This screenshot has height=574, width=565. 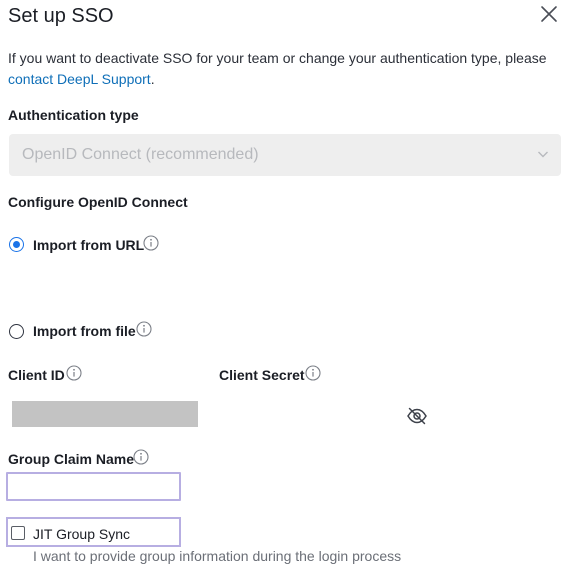 What do you see at coordinates (16, 244) in the screenshot?
I see `import-url-radio` at bounding box center [16, 244].